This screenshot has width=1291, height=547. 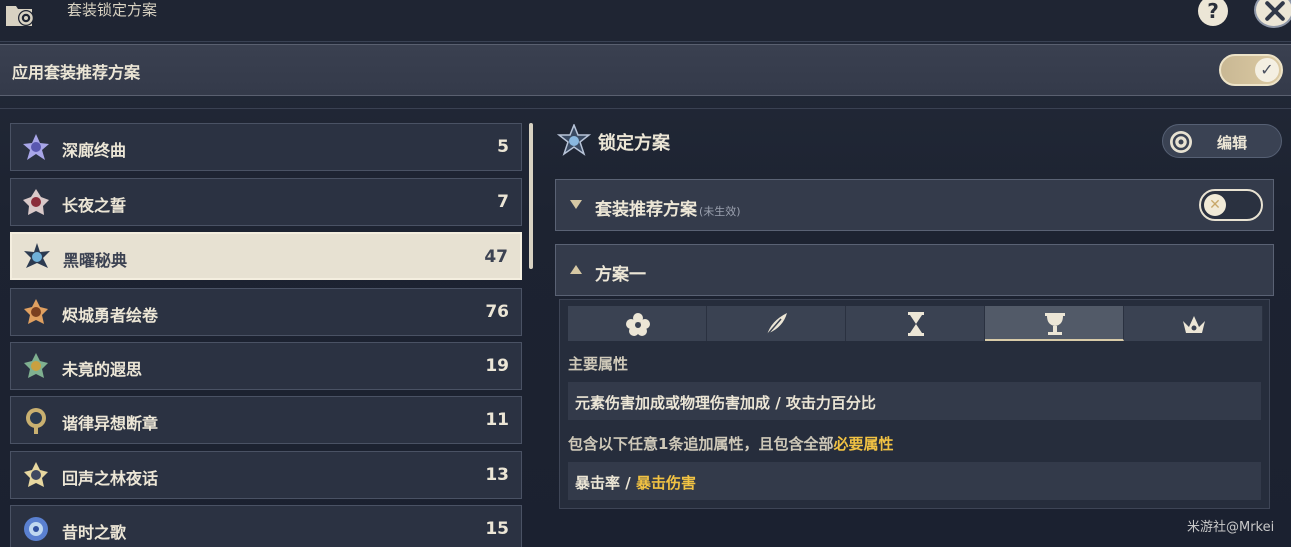 What do you see at coordinates (36, 202) in the screenshot?
I see `set-icon-night-oath` at bounding box center [36, 202].